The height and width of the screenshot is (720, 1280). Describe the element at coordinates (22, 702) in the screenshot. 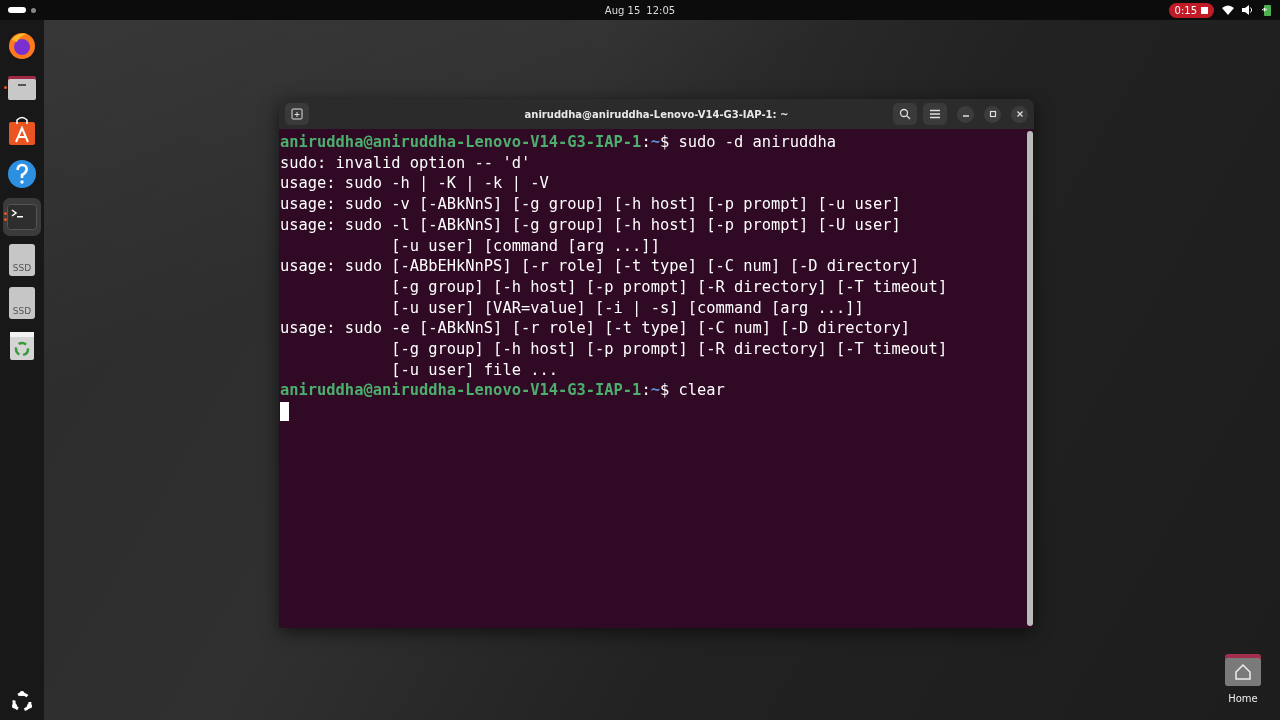

I see `app-grid-icon` at that location.